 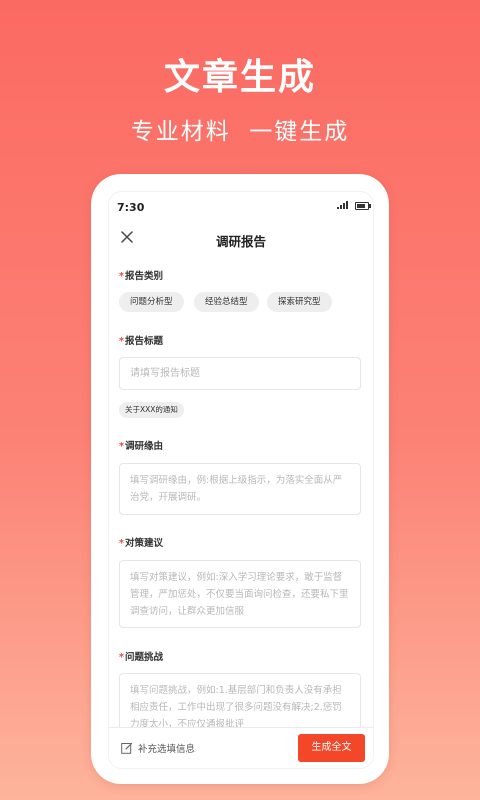 What do you see at coordinates (239, 77) in the screenshot?
I see `hero-title: 文章生成` at bounding box center [239, 77].